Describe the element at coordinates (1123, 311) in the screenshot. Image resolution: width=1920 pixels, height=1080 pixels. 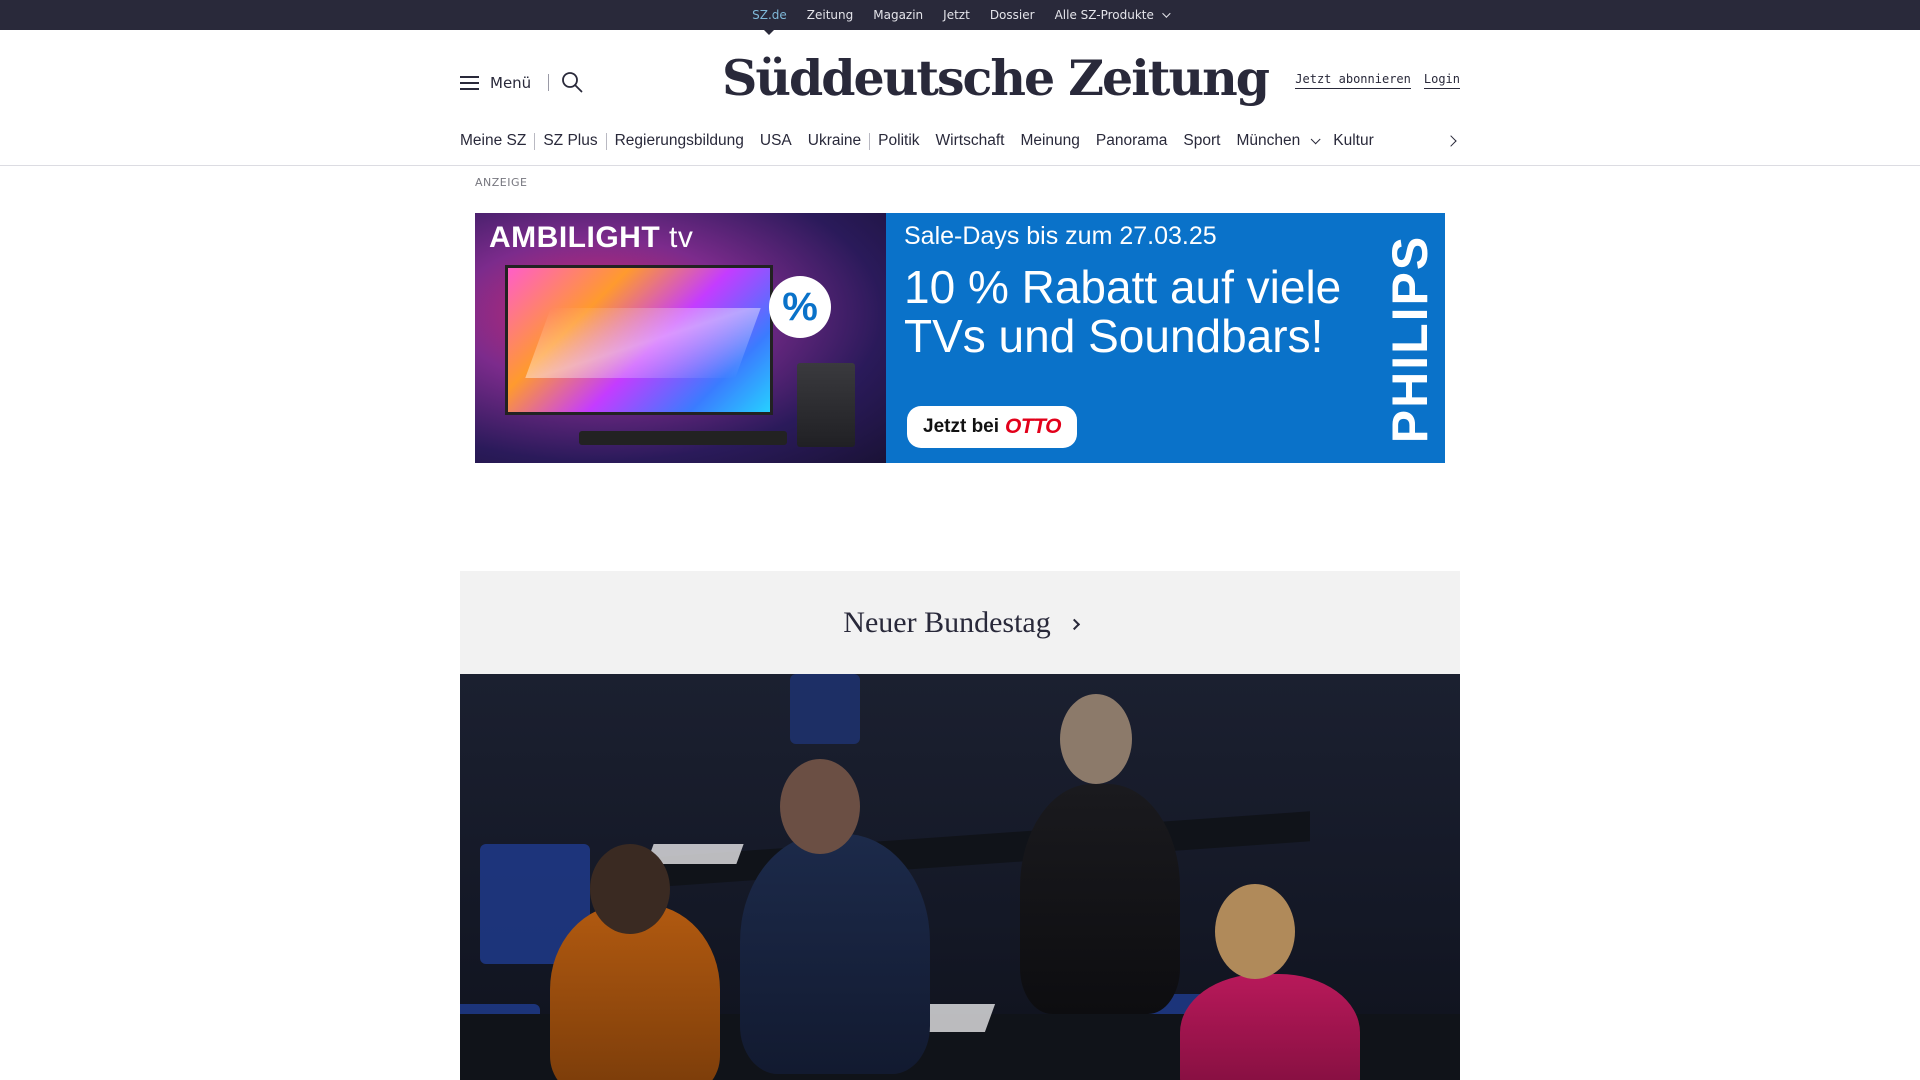
I see `ad-headline: 10 % Rabatt auf viele TVs und Soundbars!` at that location.